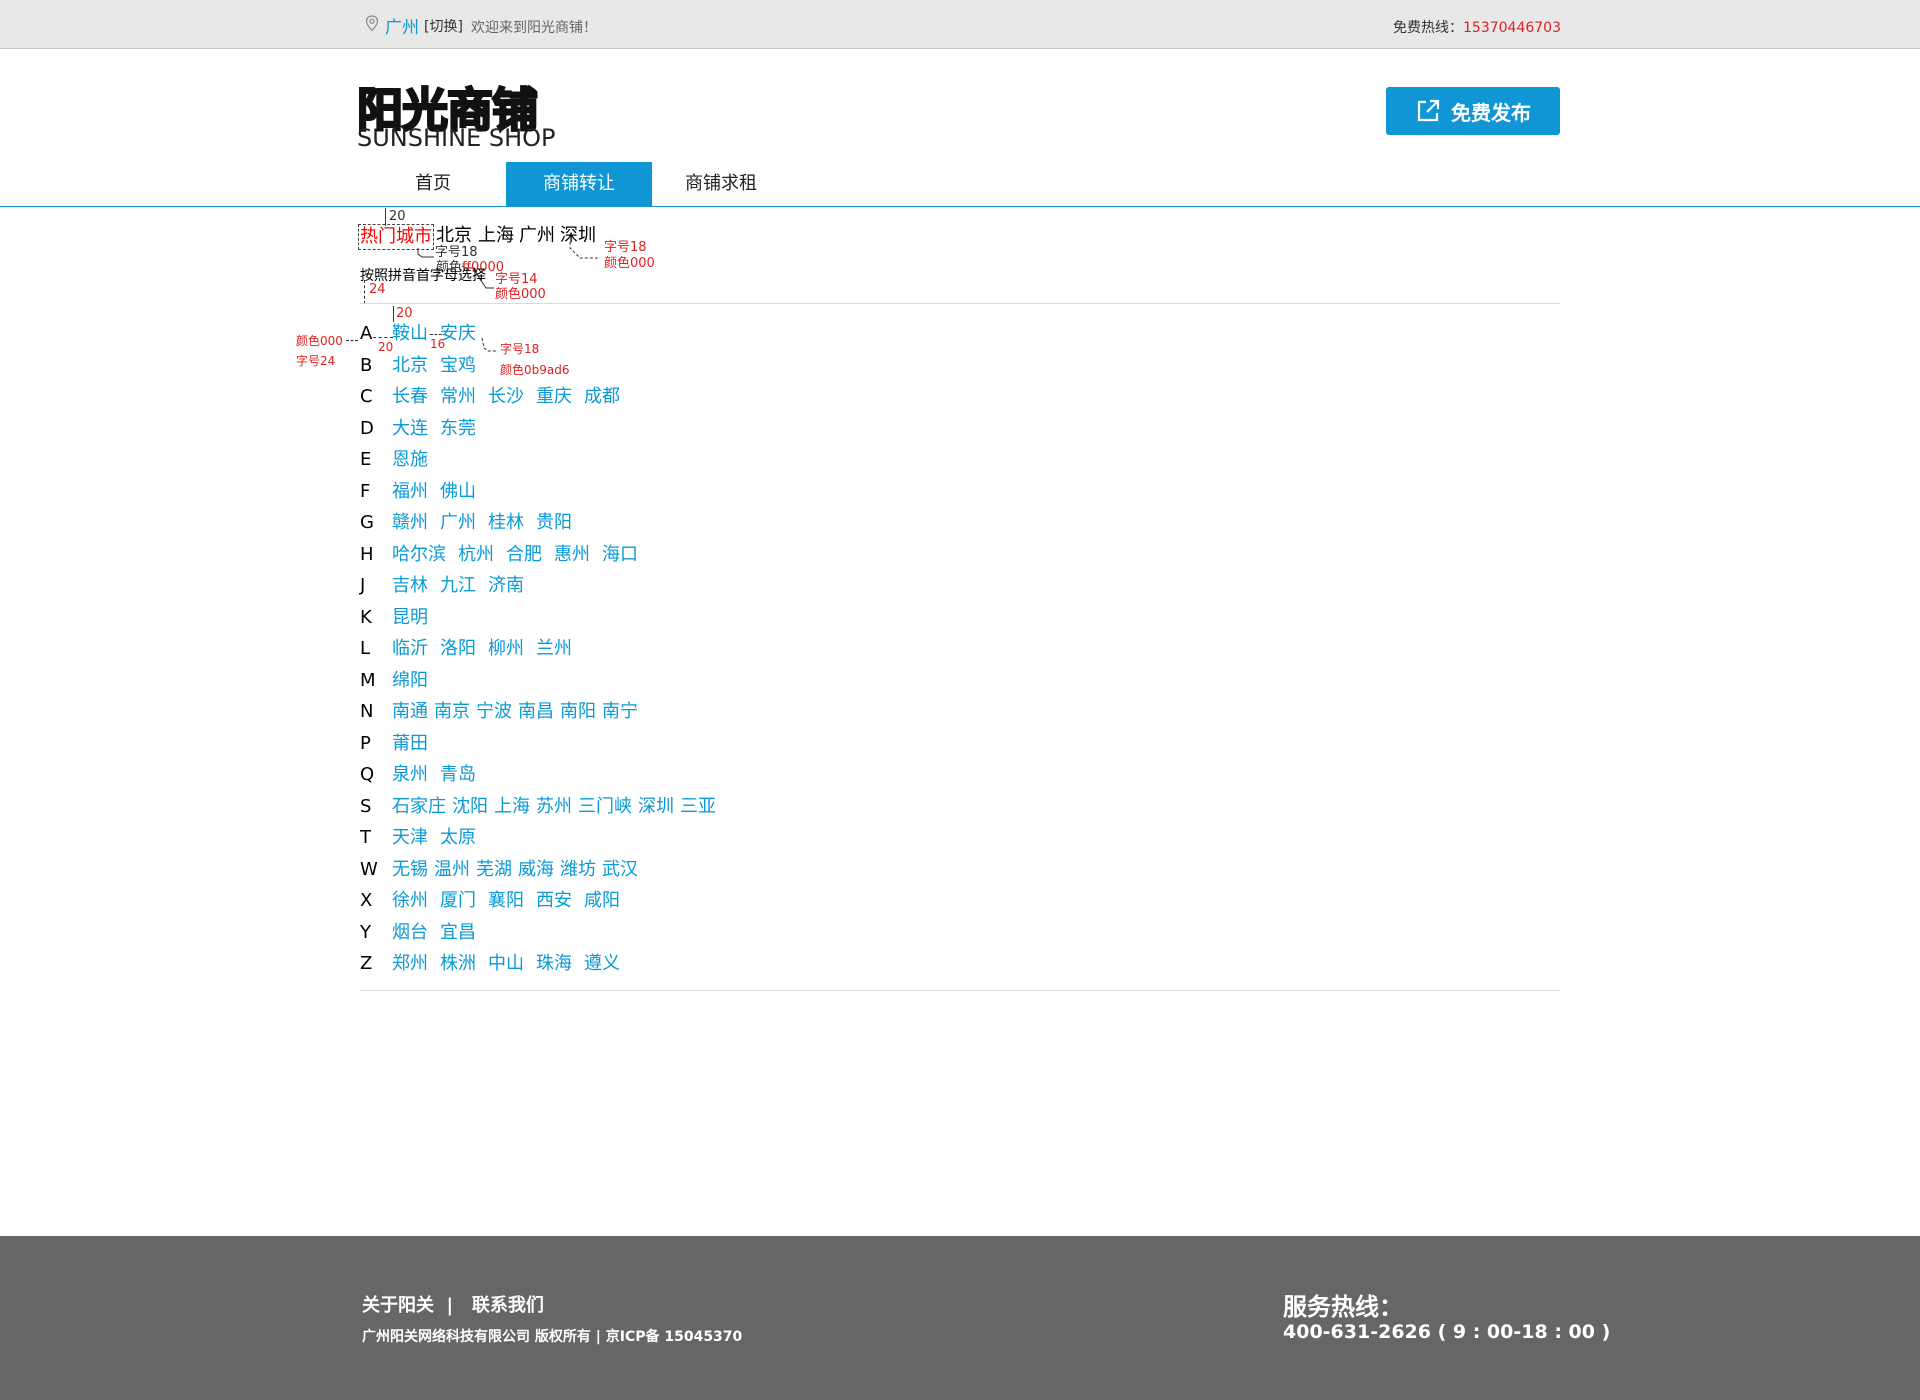 The height and width of the screenshot is (1400, 1920). Describe the element at coordinates (602, 900) in the screenshot. I see `city-link: 咸阳` at that location.